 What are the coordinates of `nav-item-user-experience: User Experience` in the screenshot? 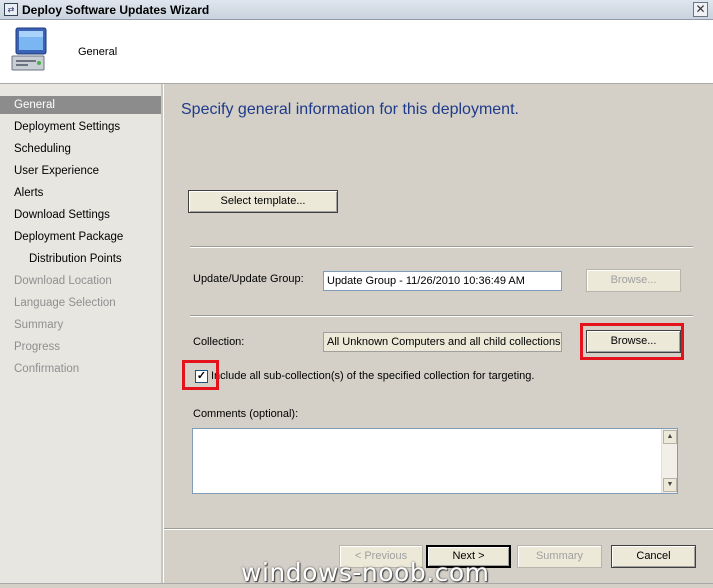 It's located at (80, 171).